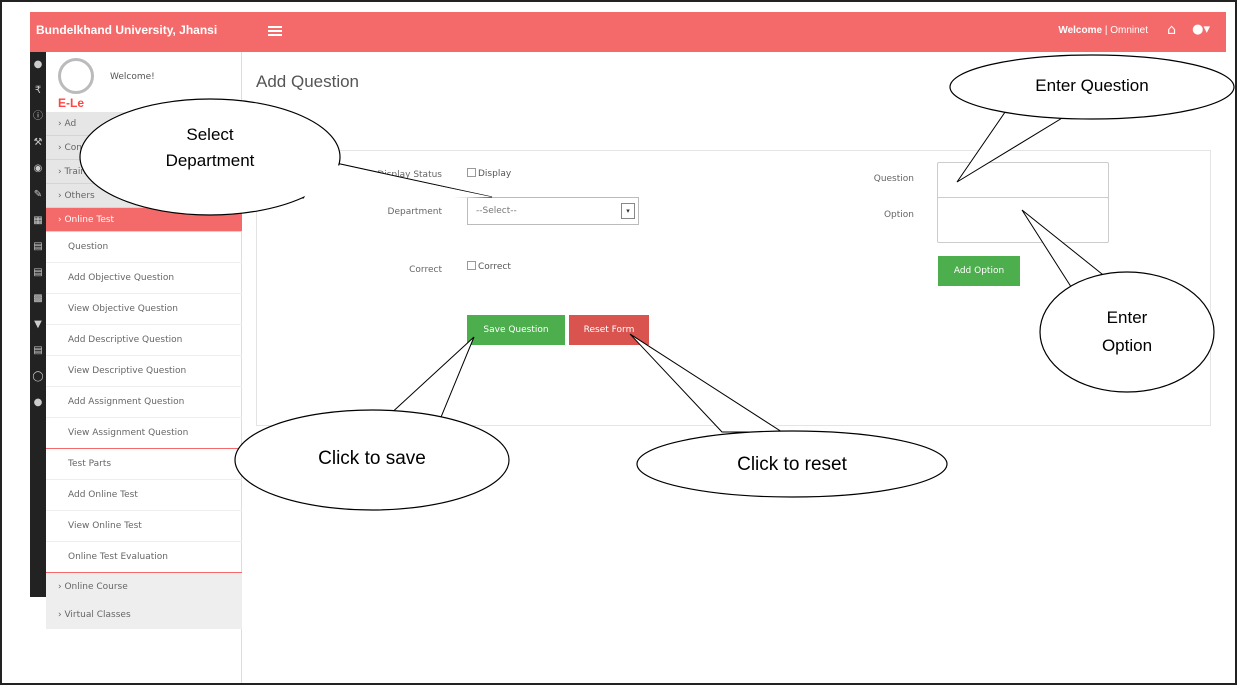 This screenshot has width=1237, height=685. What do you see at coordinates (144, 247) in the screenshot?
I see `sidebar-item-question: Question` at bounding box center [144, 247].